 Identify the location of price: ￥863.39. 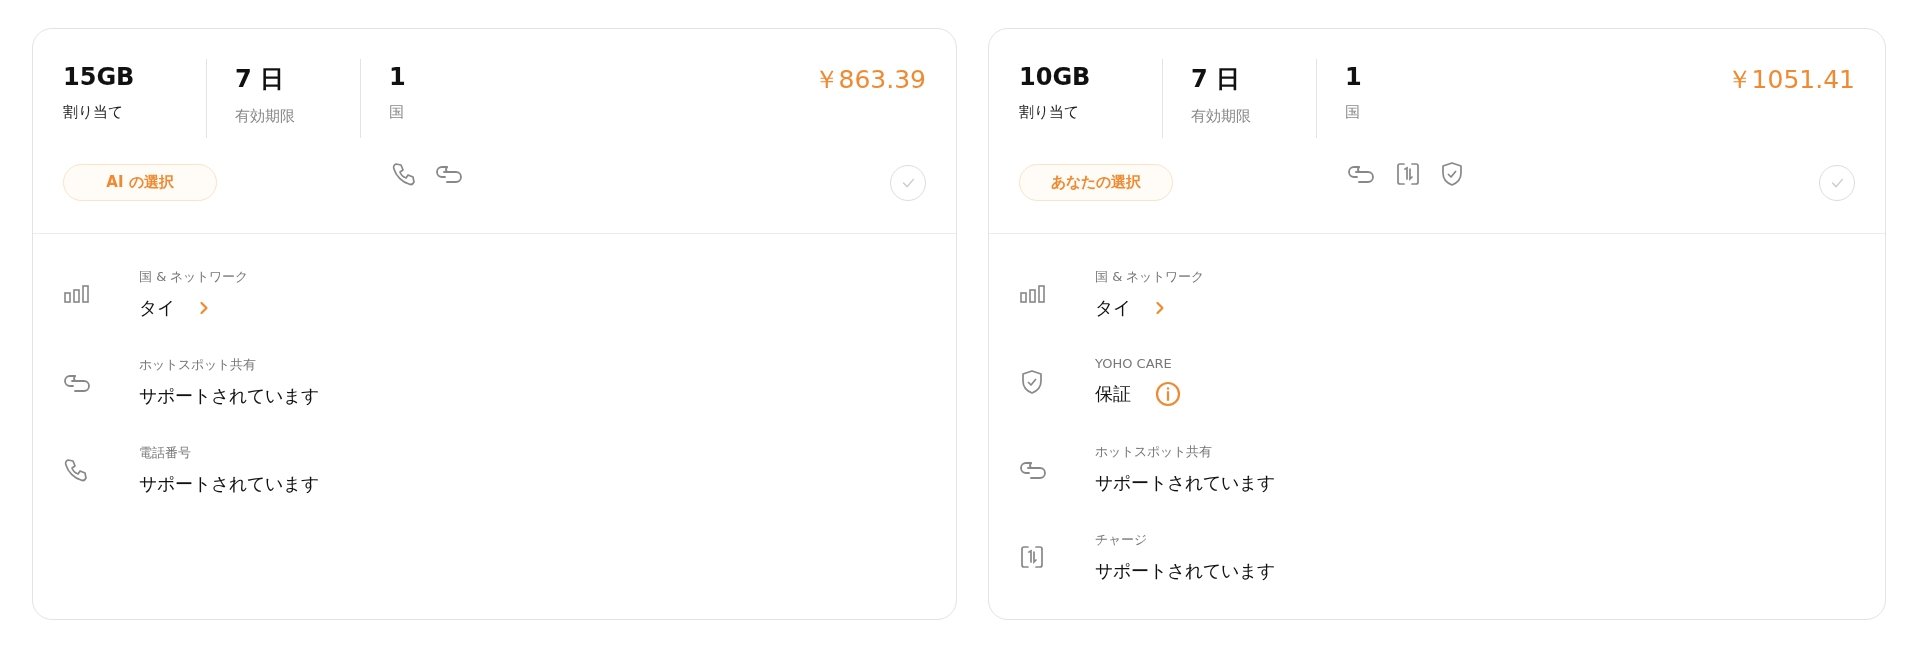
(869, 80).